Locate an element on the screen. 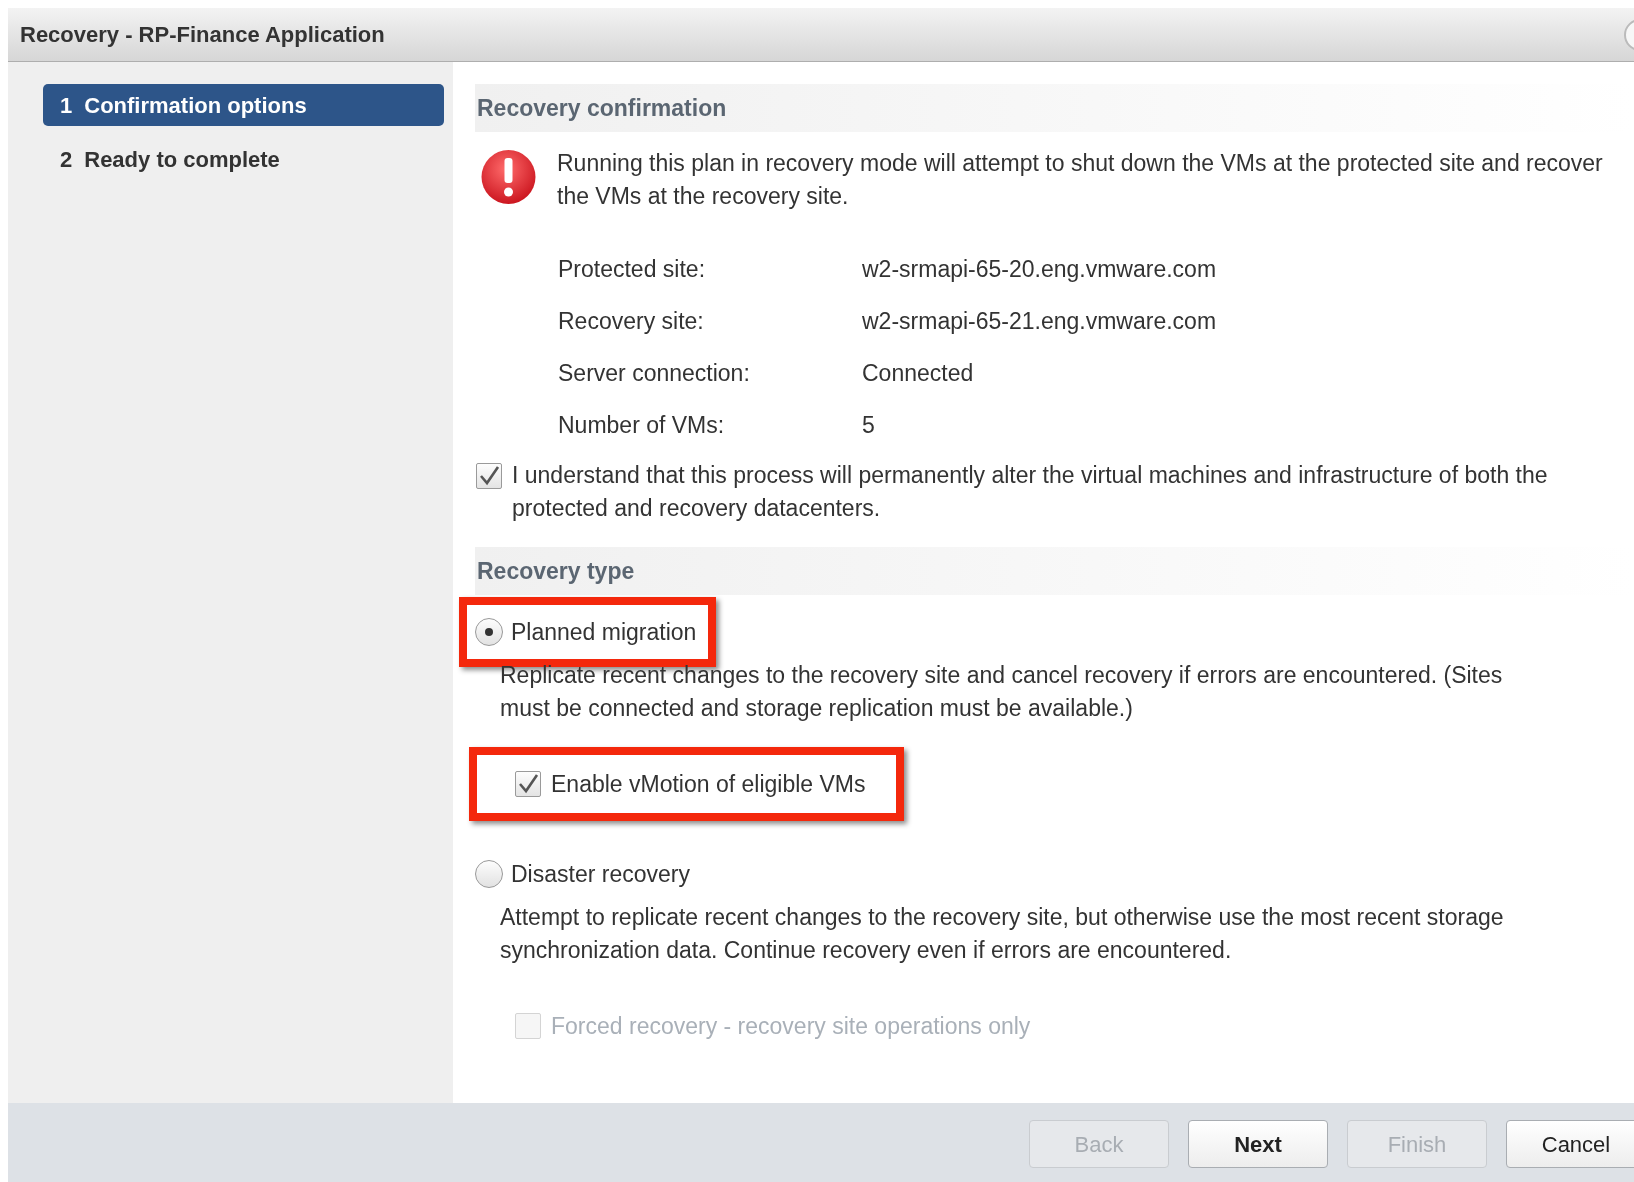  section-title: Recovery type is located at coordinates (556, 571).